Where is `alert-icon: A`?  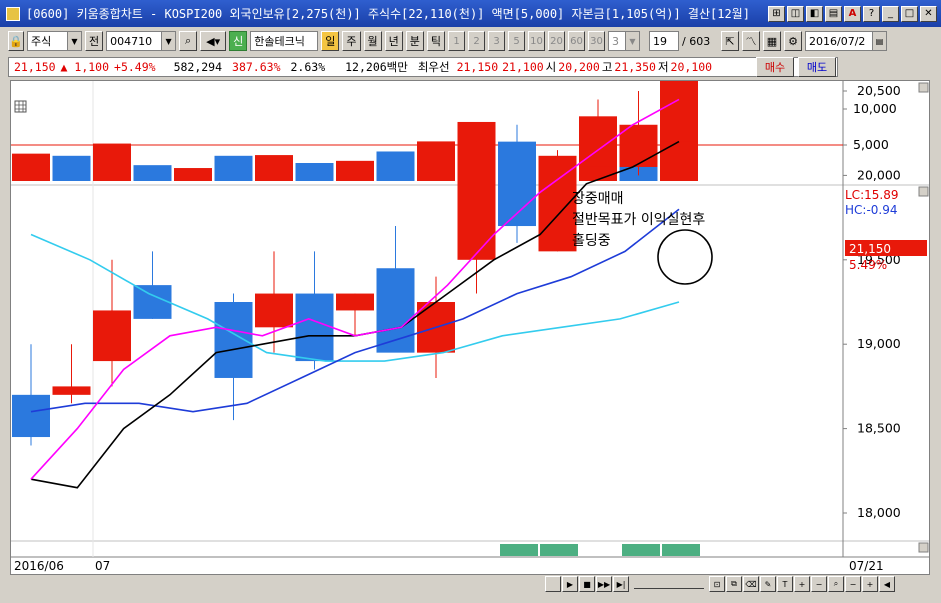
alert-icon: A is located at coordinates (852, 13).